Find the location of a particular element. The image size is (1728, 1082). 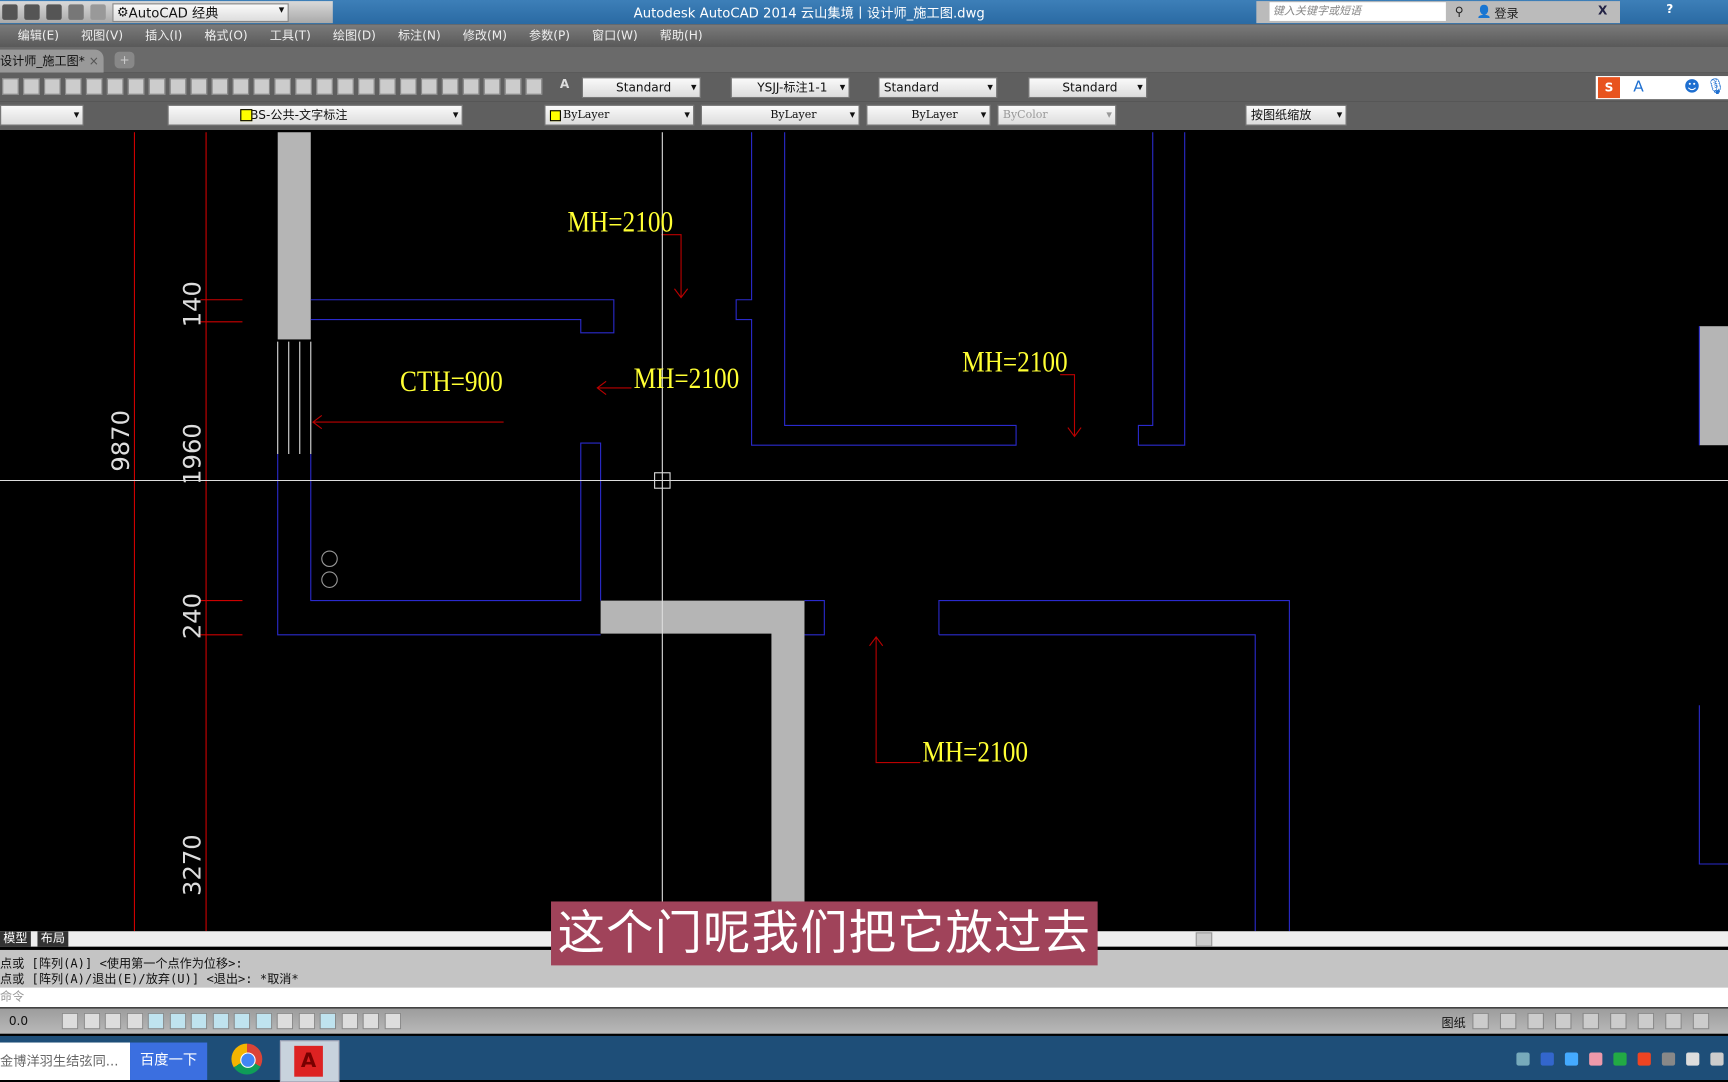

tab-model: 模型 is located at coordinates (15, 939).